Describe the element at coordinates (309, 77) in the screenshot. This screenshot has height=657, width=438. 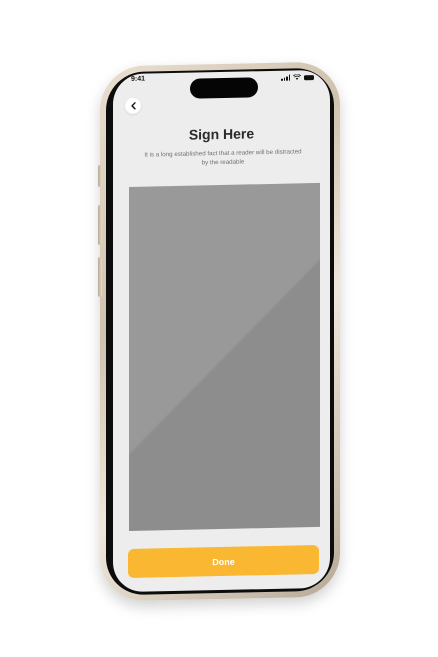
I see `battery-icon` at that location.